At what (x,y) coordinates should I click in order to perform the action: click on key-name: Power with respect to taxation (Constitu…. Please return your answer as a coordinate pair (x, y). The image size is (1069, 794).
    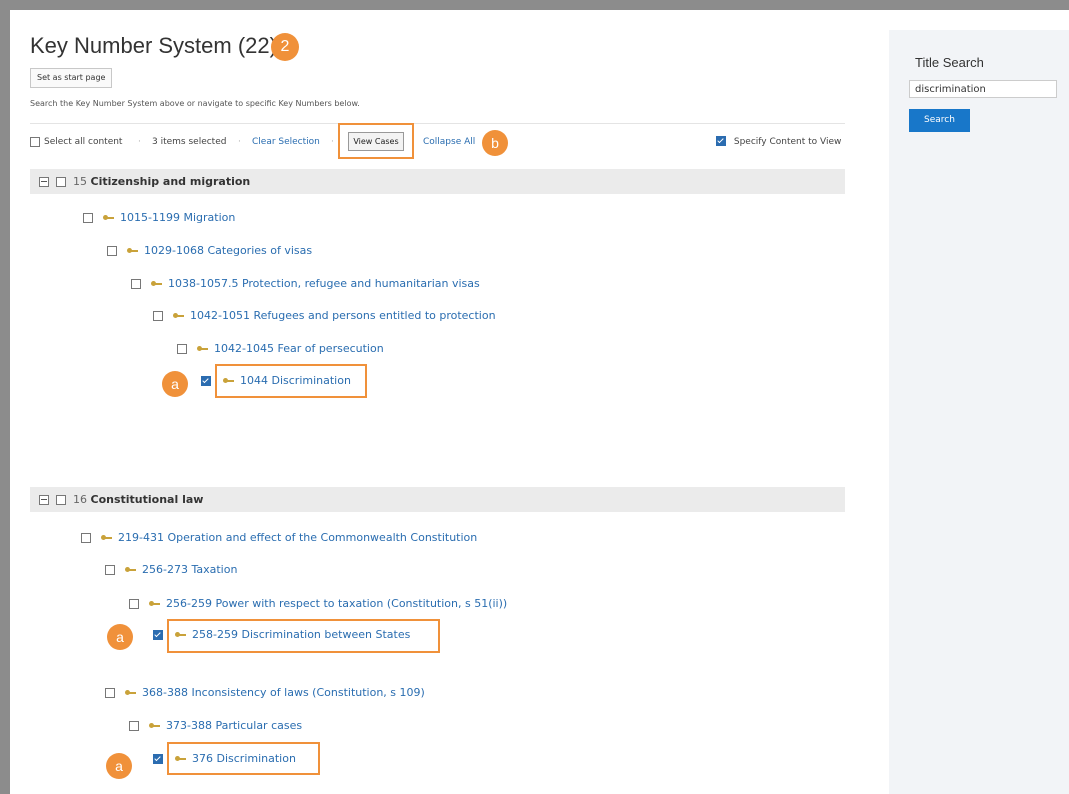
    Looking at the image, I should click on (361, 603).